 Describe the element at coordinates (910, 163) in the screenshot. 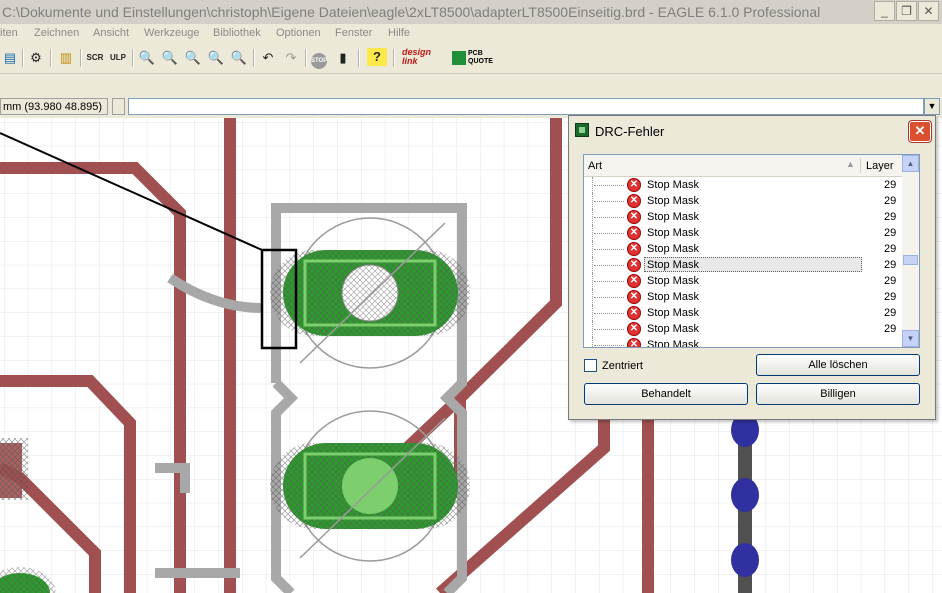

I see `scroll-up-icon: ▲` at that location.